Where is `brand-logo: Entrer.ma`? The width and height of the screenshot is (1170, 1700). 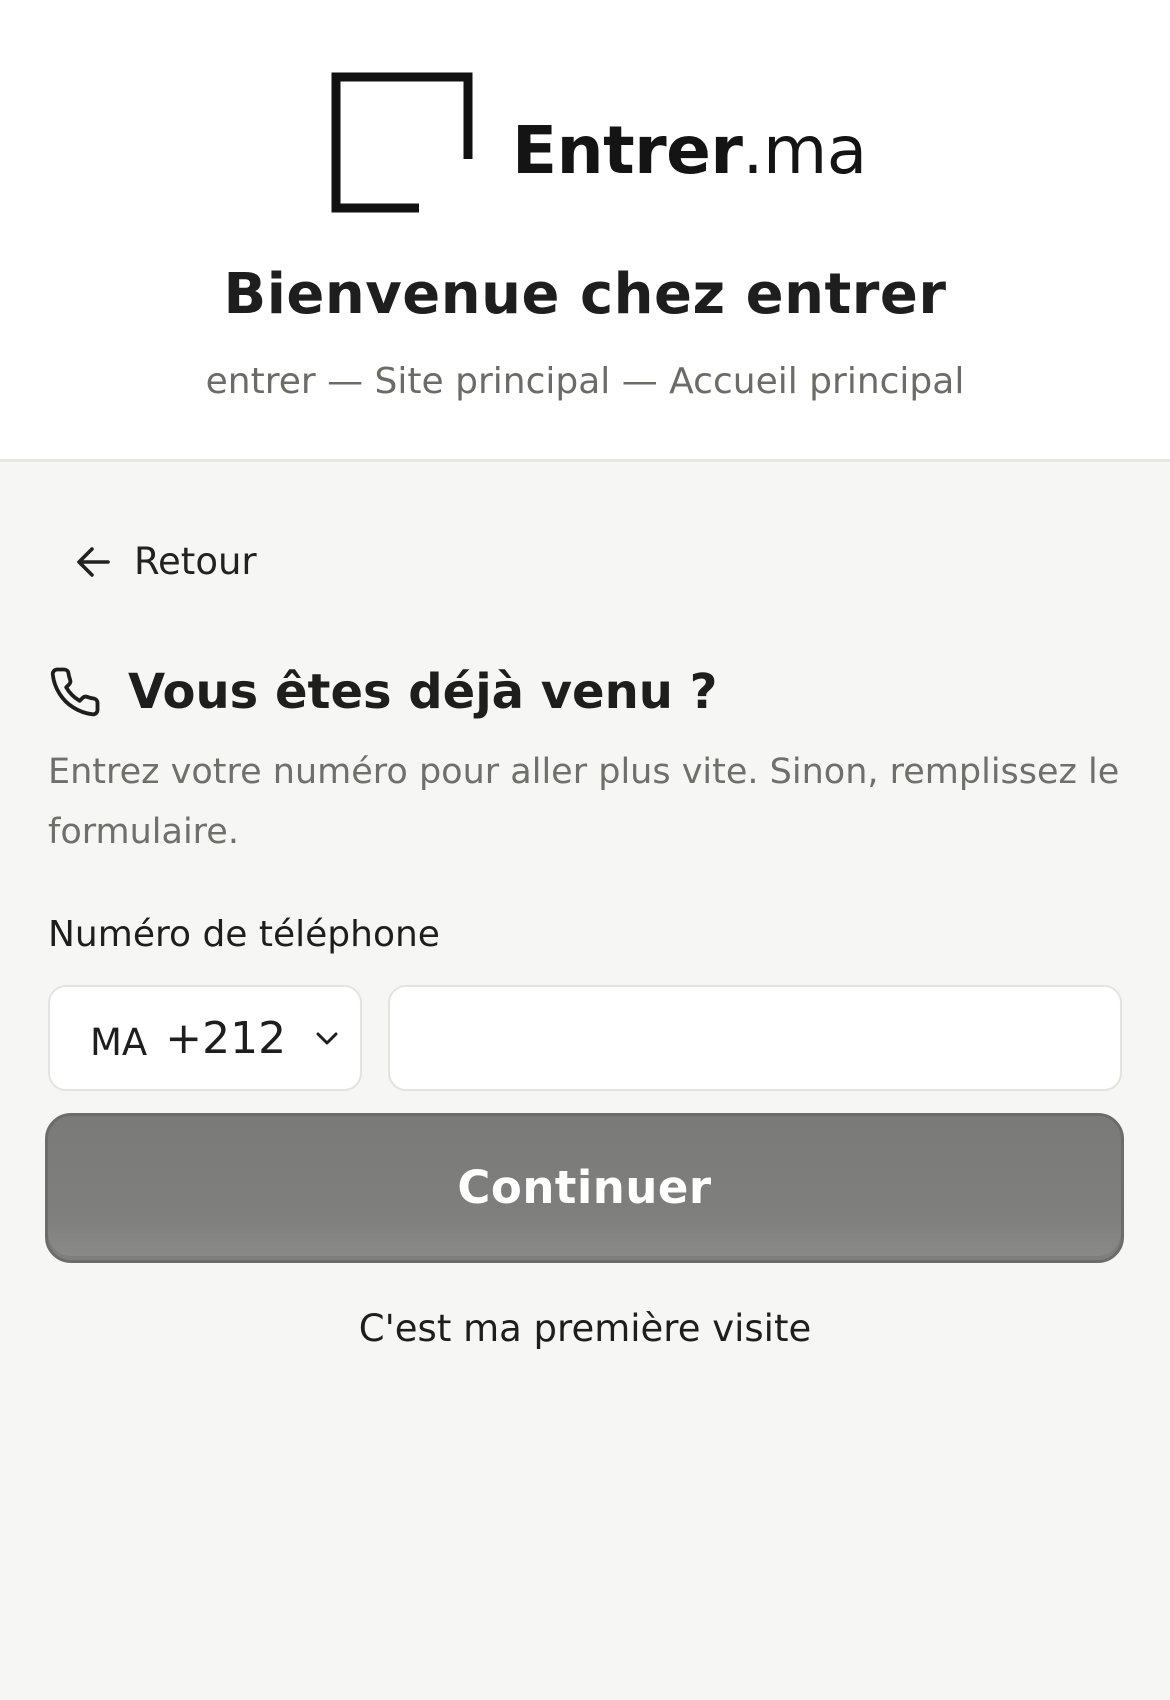 brand-logo: Entrer.ma is located at coordinates (598, 143).